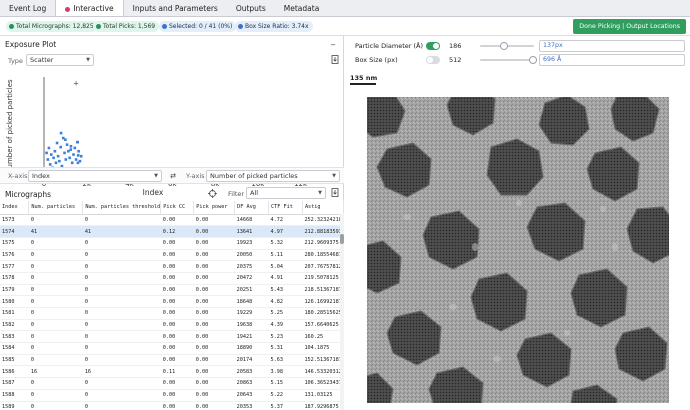 This screenshot has height=410, width=690. Describe the element at coordinates (251, 278) in the screenshot. I see `table-cell: 20472` at that location.